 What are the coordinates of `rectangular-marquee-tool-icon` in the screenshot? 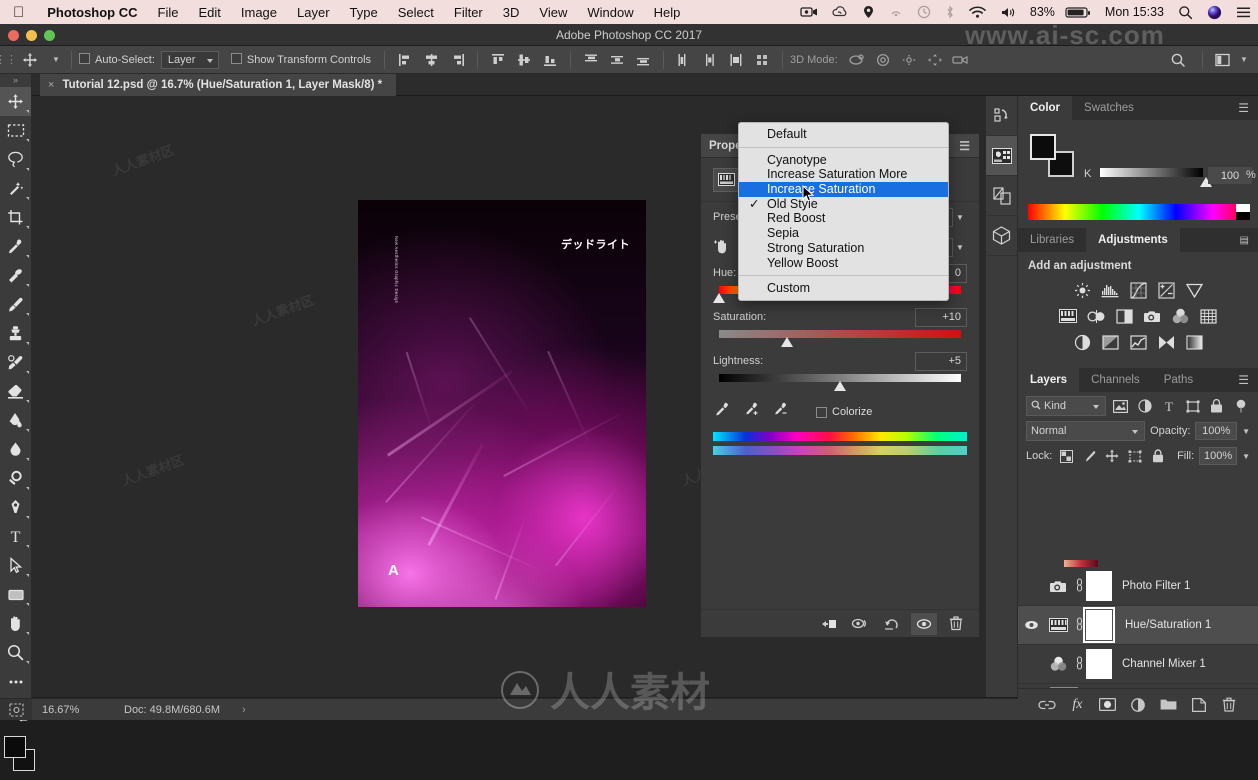 It's located at (15, 130).